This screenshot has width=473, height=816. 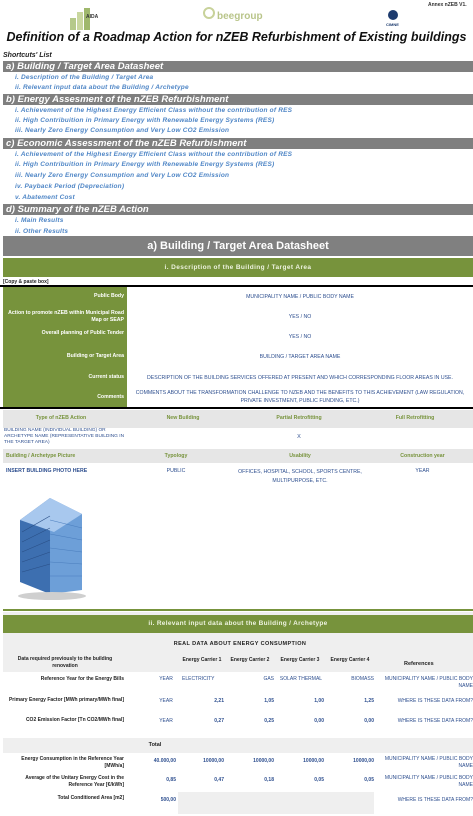 What do you see at coordinates (110, 397) in the screenshot?
I see `row-label: Comments` at bounding box center [110, 397].